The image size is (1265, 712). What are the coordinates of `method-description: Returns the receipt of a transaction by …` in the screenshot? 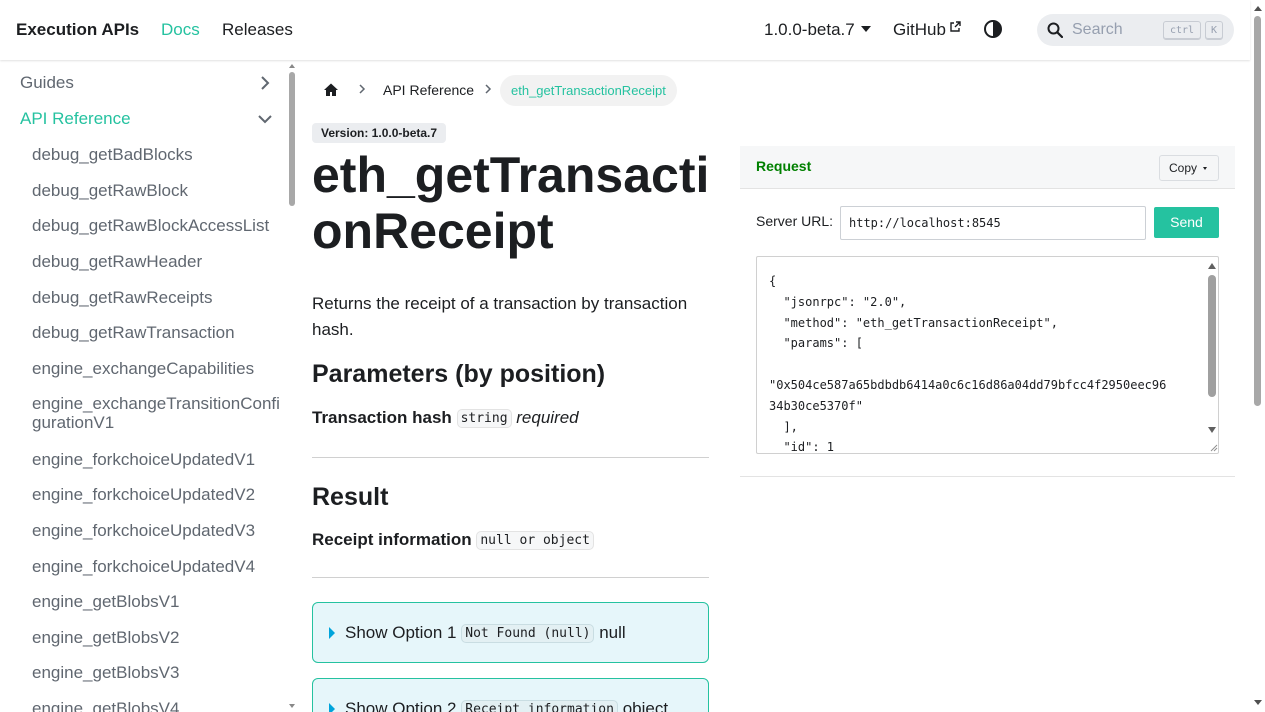 It's located at (500, 316).